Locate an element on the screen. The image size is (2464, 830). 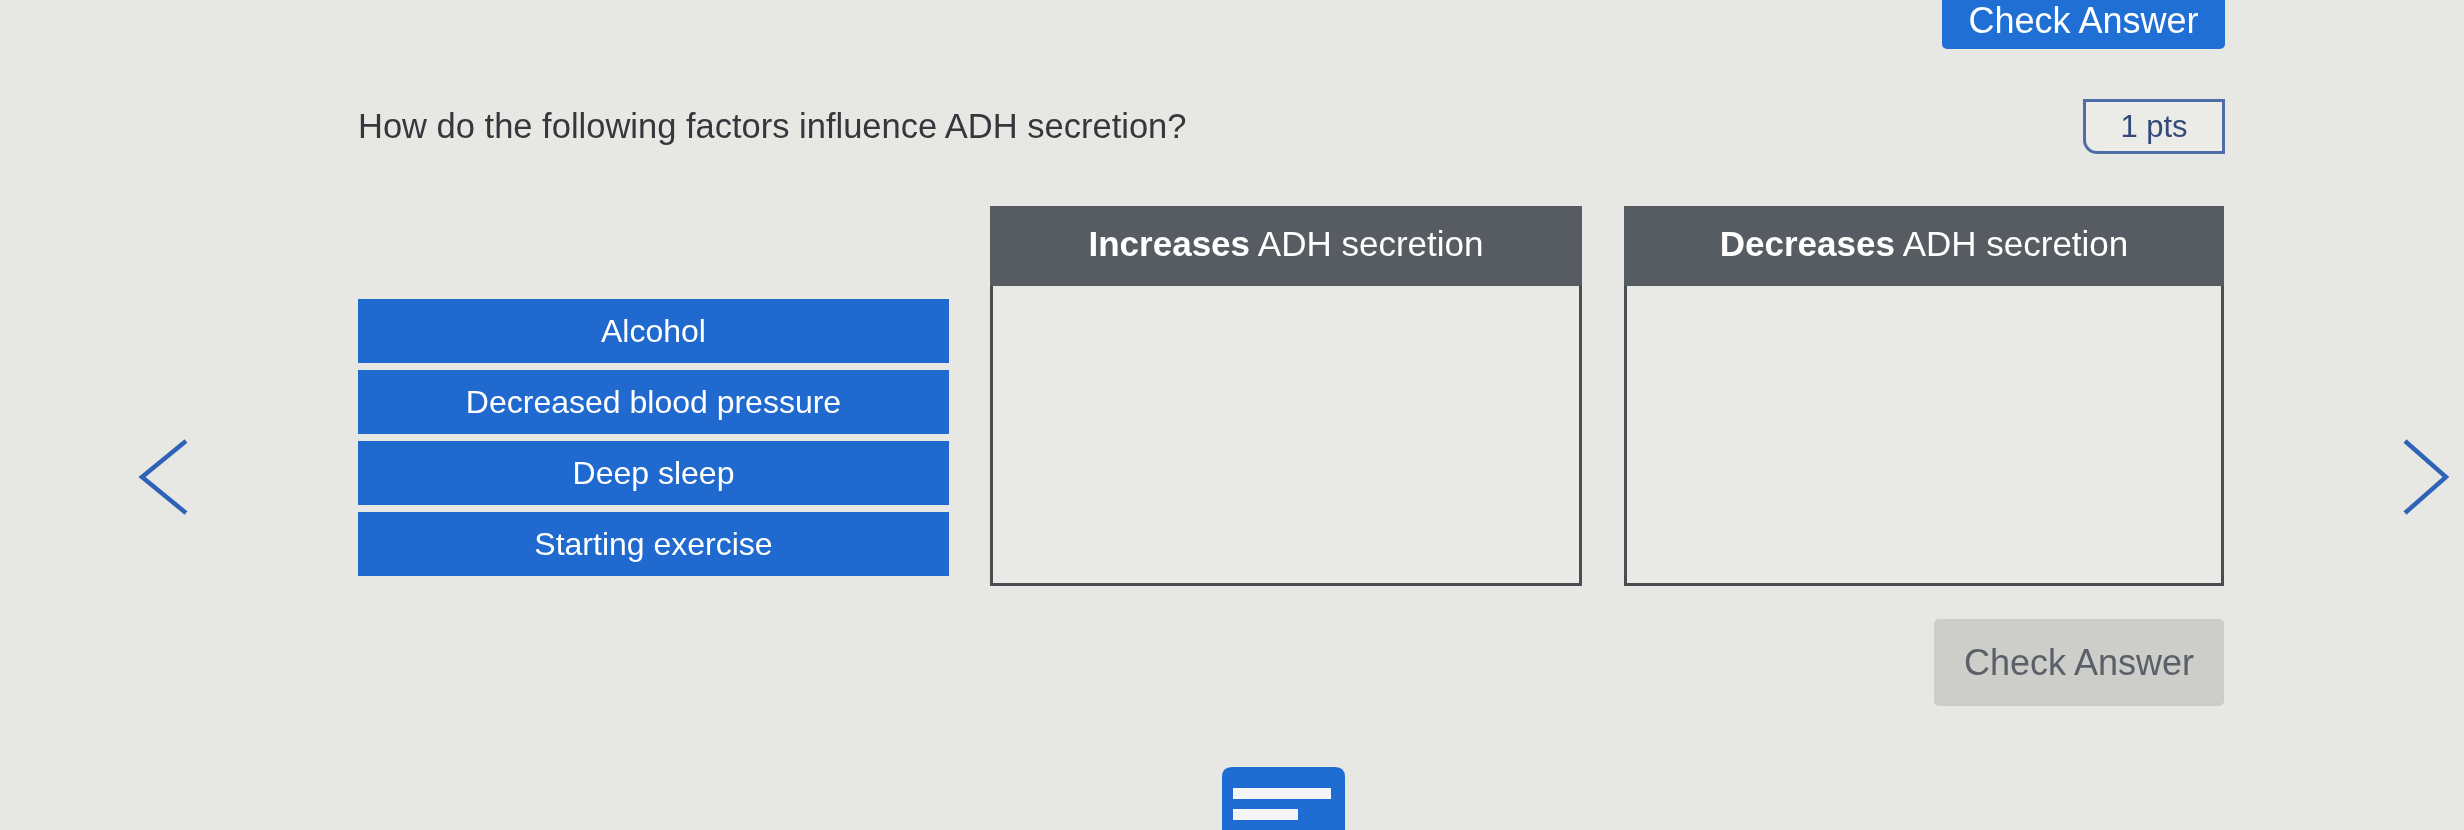
answer-tile: Alcohol is located at coordinates (653, 331).